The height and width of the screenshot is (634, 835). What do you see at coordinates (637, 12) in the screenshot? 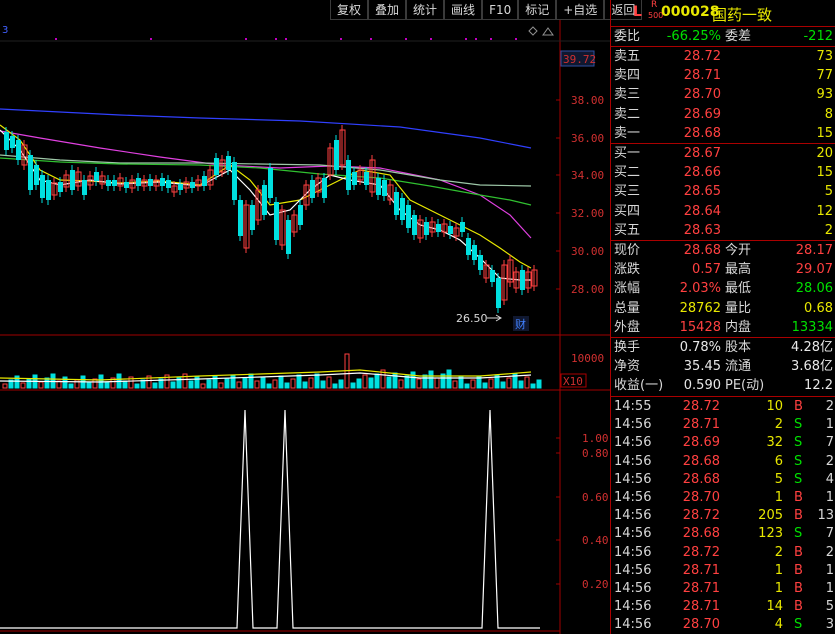
I see `mark-l: L` at bounding box center [637, 12].